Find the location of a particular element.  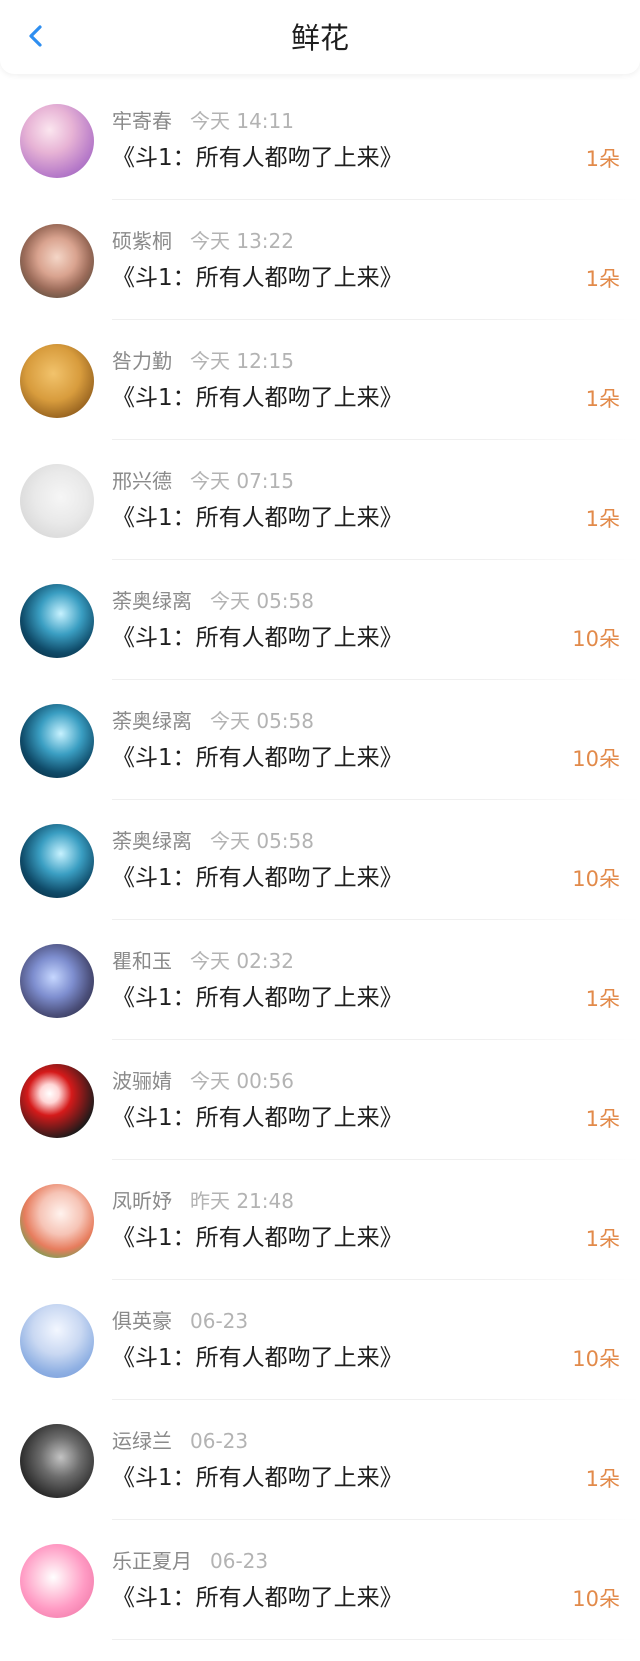

item-meta: 咎力勤 今天 12:15 is located at coordinates (203, 361).